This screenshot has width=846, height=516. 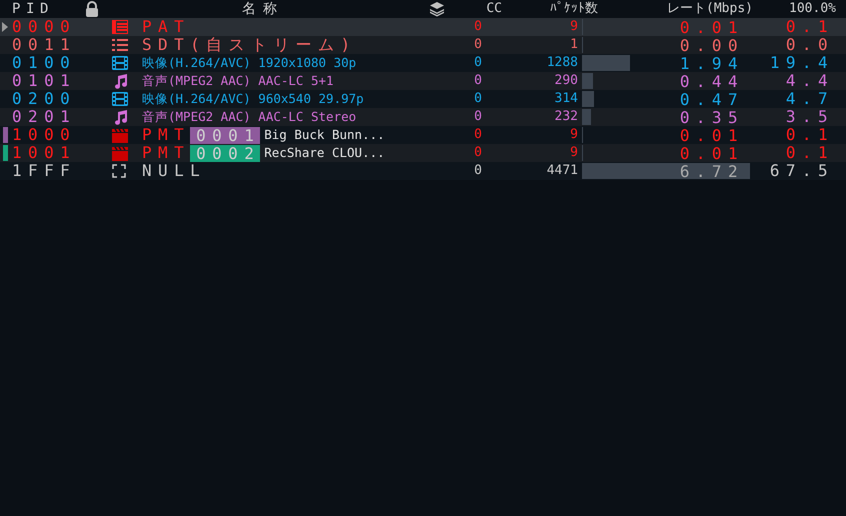 I want to click on percent-value: 4.7, so click(x=810, y=98).